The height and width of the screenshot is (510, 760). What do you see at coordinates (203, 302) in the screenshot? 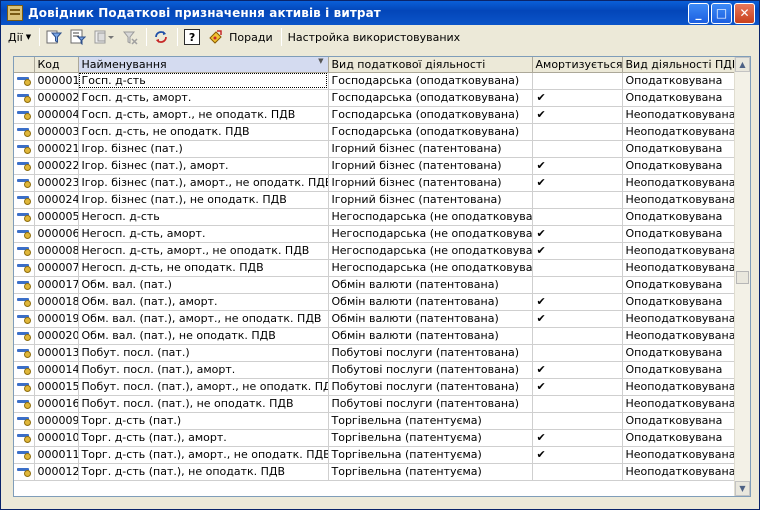
I see `cell-name: Обм. вал. (пат.), аморт.` at bounding box center [203, 302].